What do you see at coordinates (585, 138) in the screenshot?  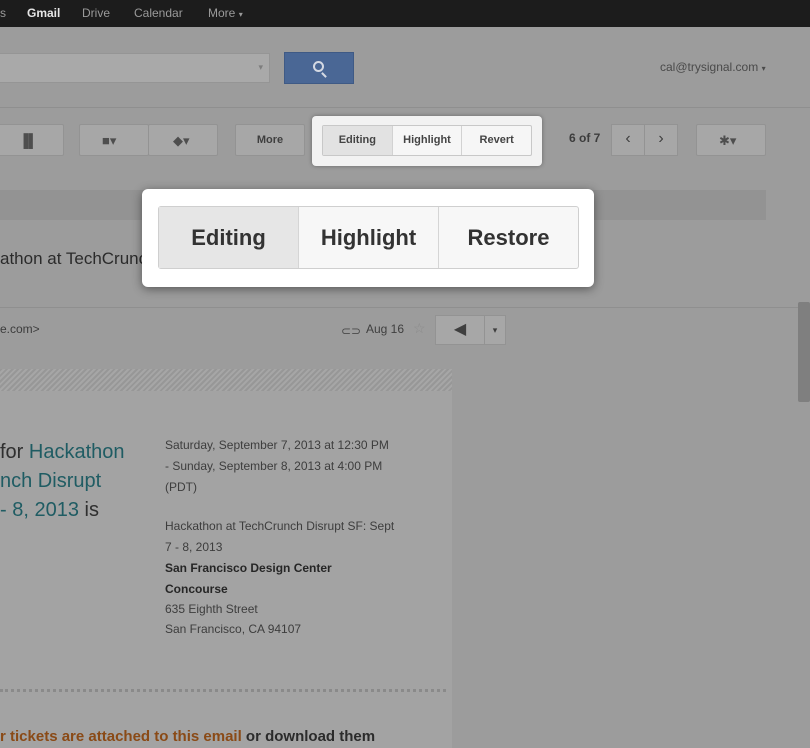 I see `message-pager-count: 6 of 7` at bounding box center [585, 138].